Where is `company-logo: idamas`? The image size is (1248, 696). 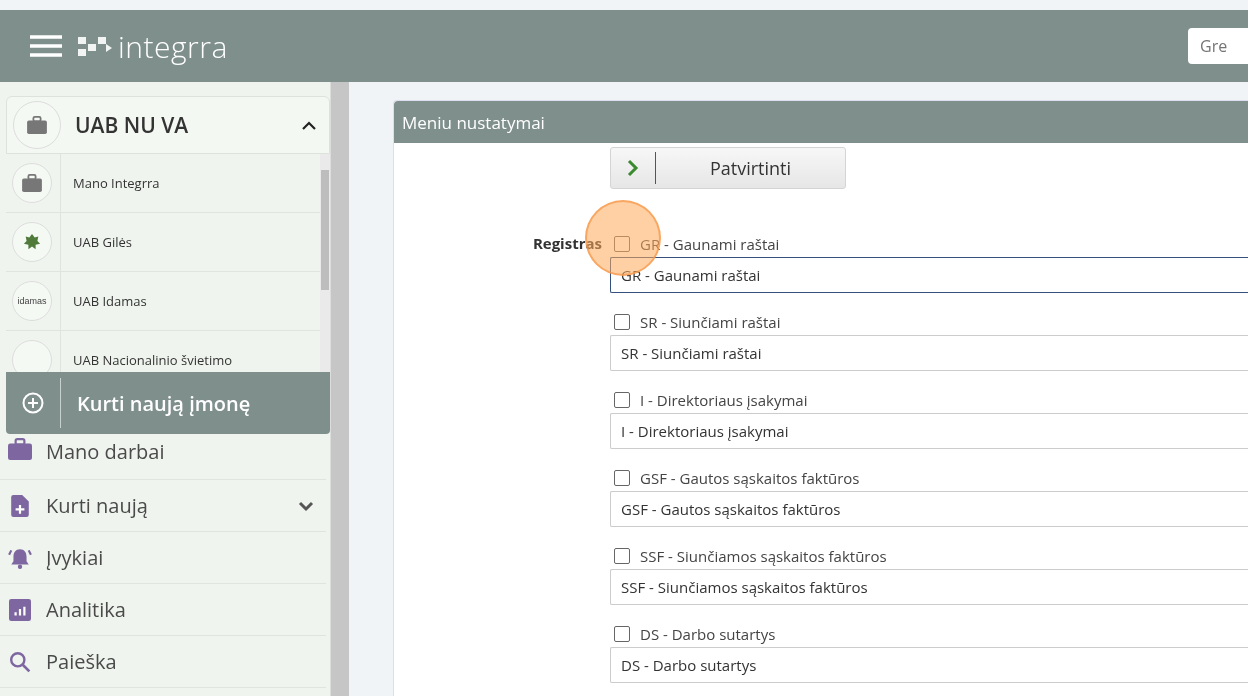
company-logo: idamas is located at coordinates (32, 301).